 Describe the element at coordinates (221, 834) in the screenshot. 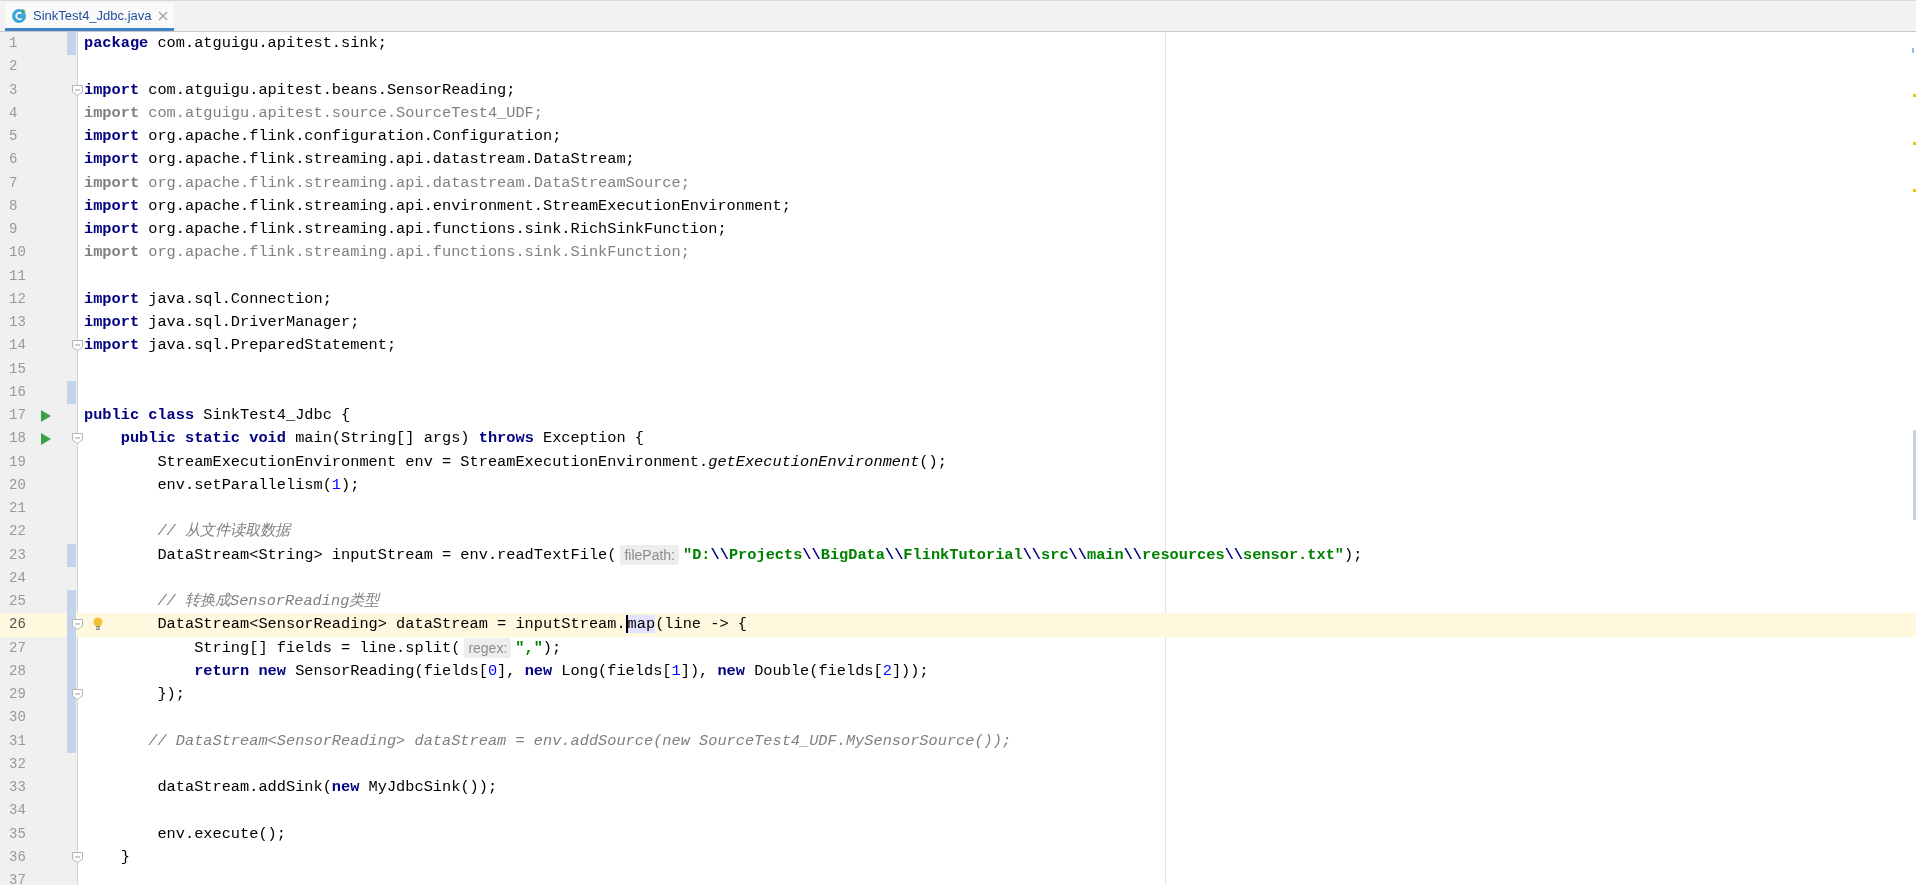

I see `code-line: env.execute();` at that location.